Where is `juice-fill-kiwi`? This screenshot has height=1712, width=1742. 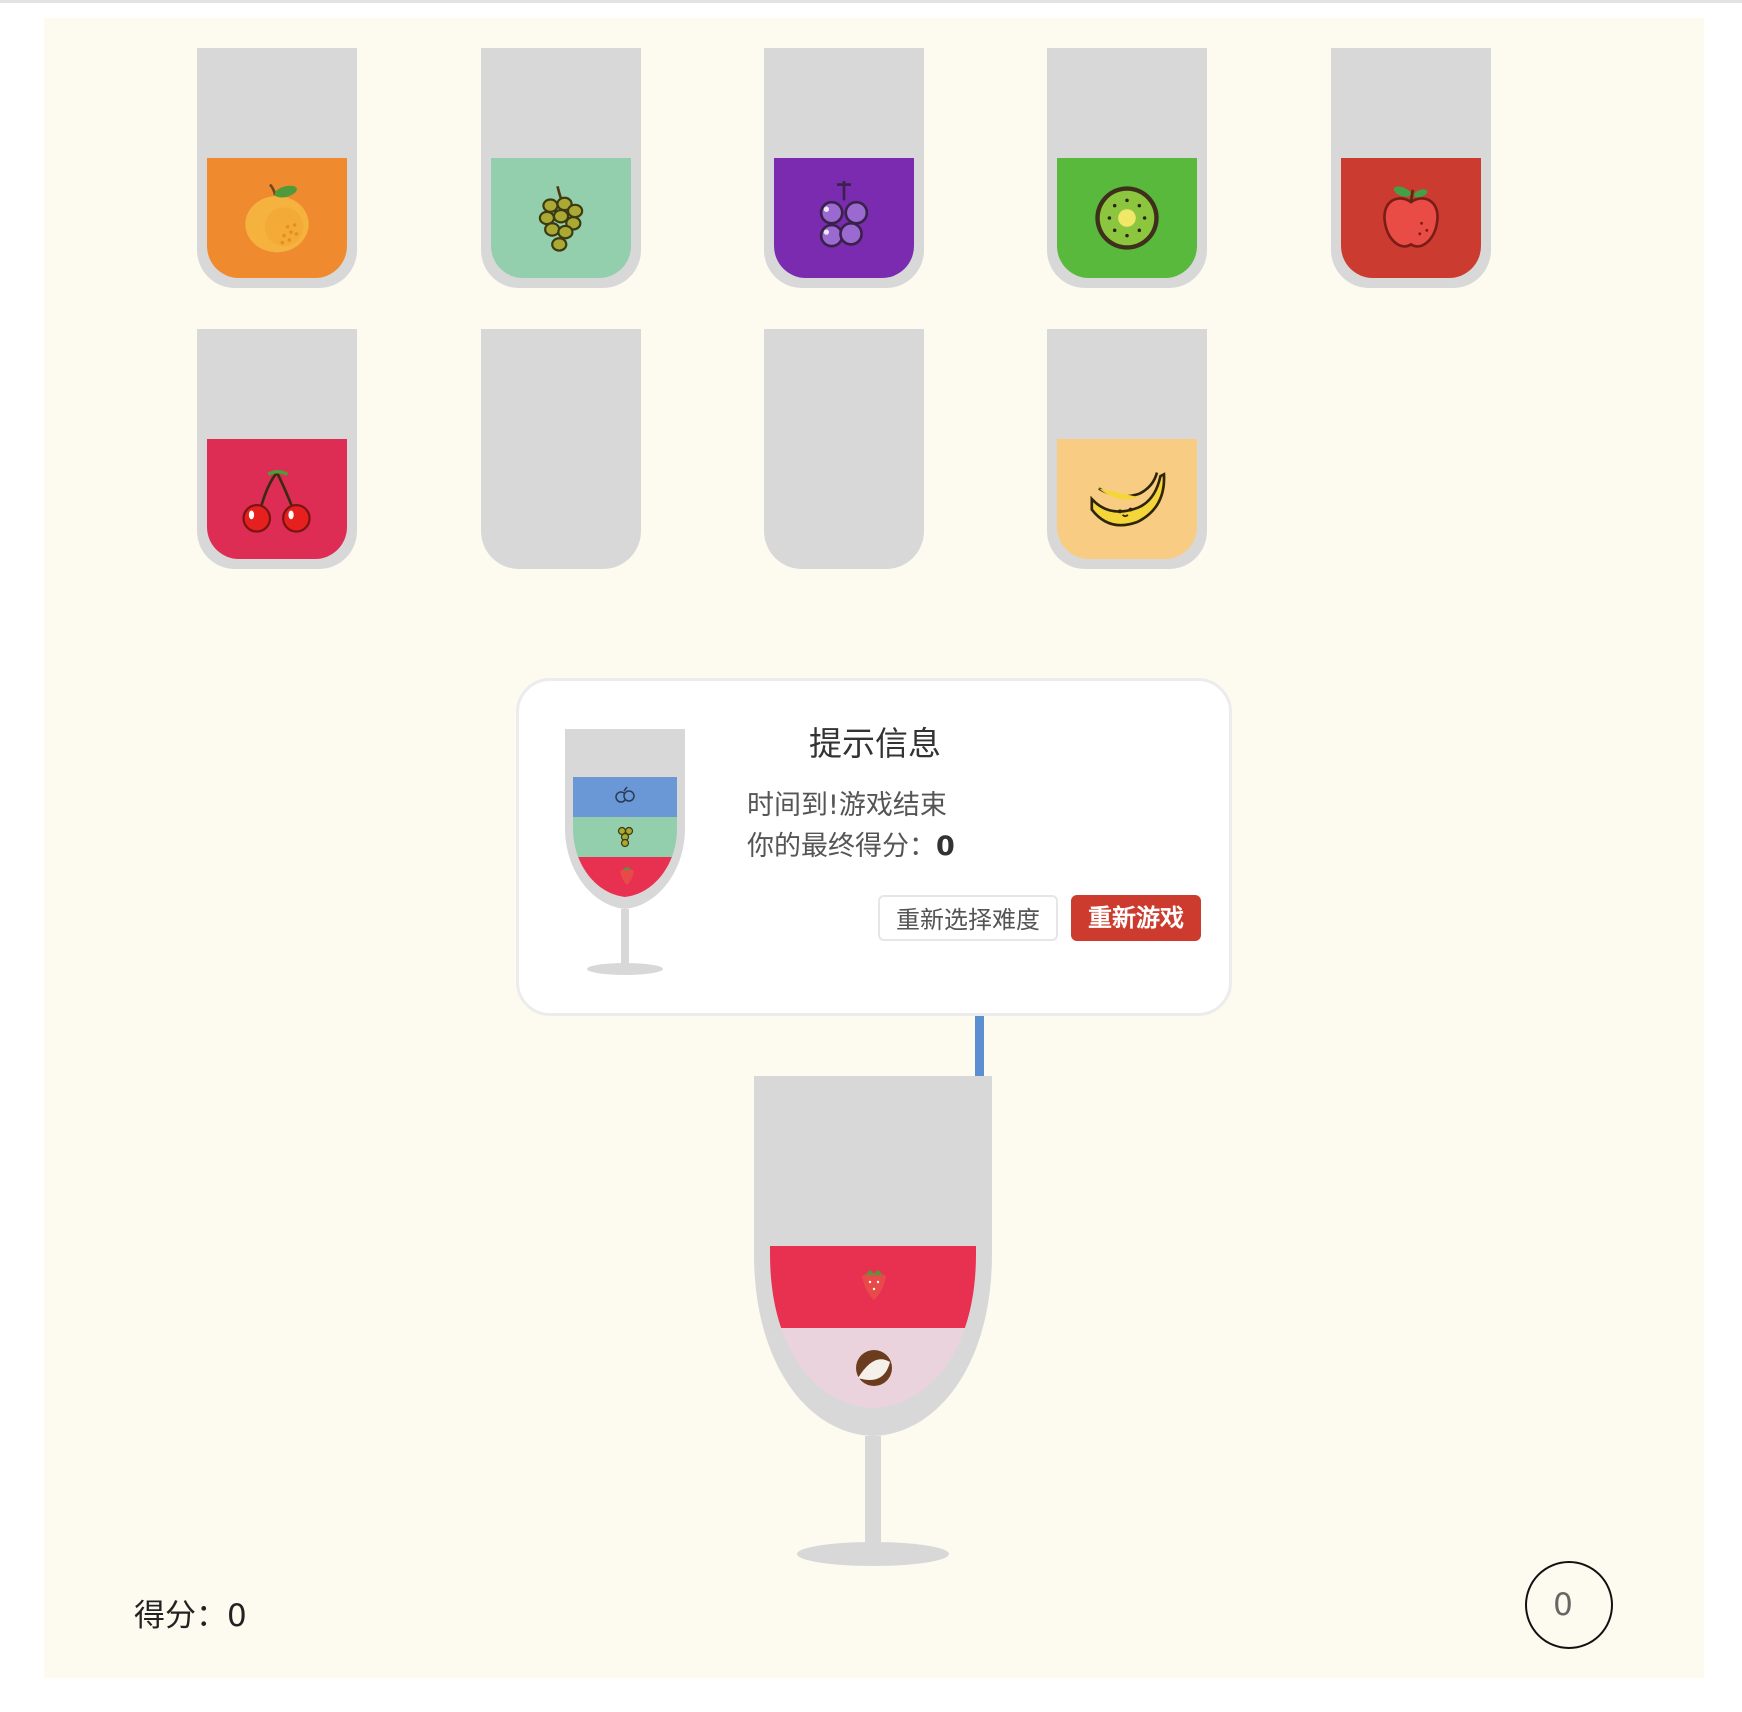 juice-fill-kiwi is located at coordinates (1127, 218).